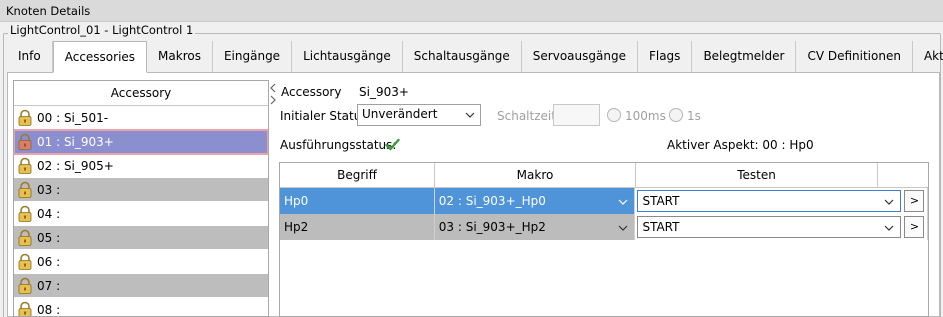 Image resolution: width=943 pixels, height=317 pixels. What do you see at coordinates (141, 118) in the screenshot?
I see `list-item: 00 : Si_501-` at bounding box center [141, 118].